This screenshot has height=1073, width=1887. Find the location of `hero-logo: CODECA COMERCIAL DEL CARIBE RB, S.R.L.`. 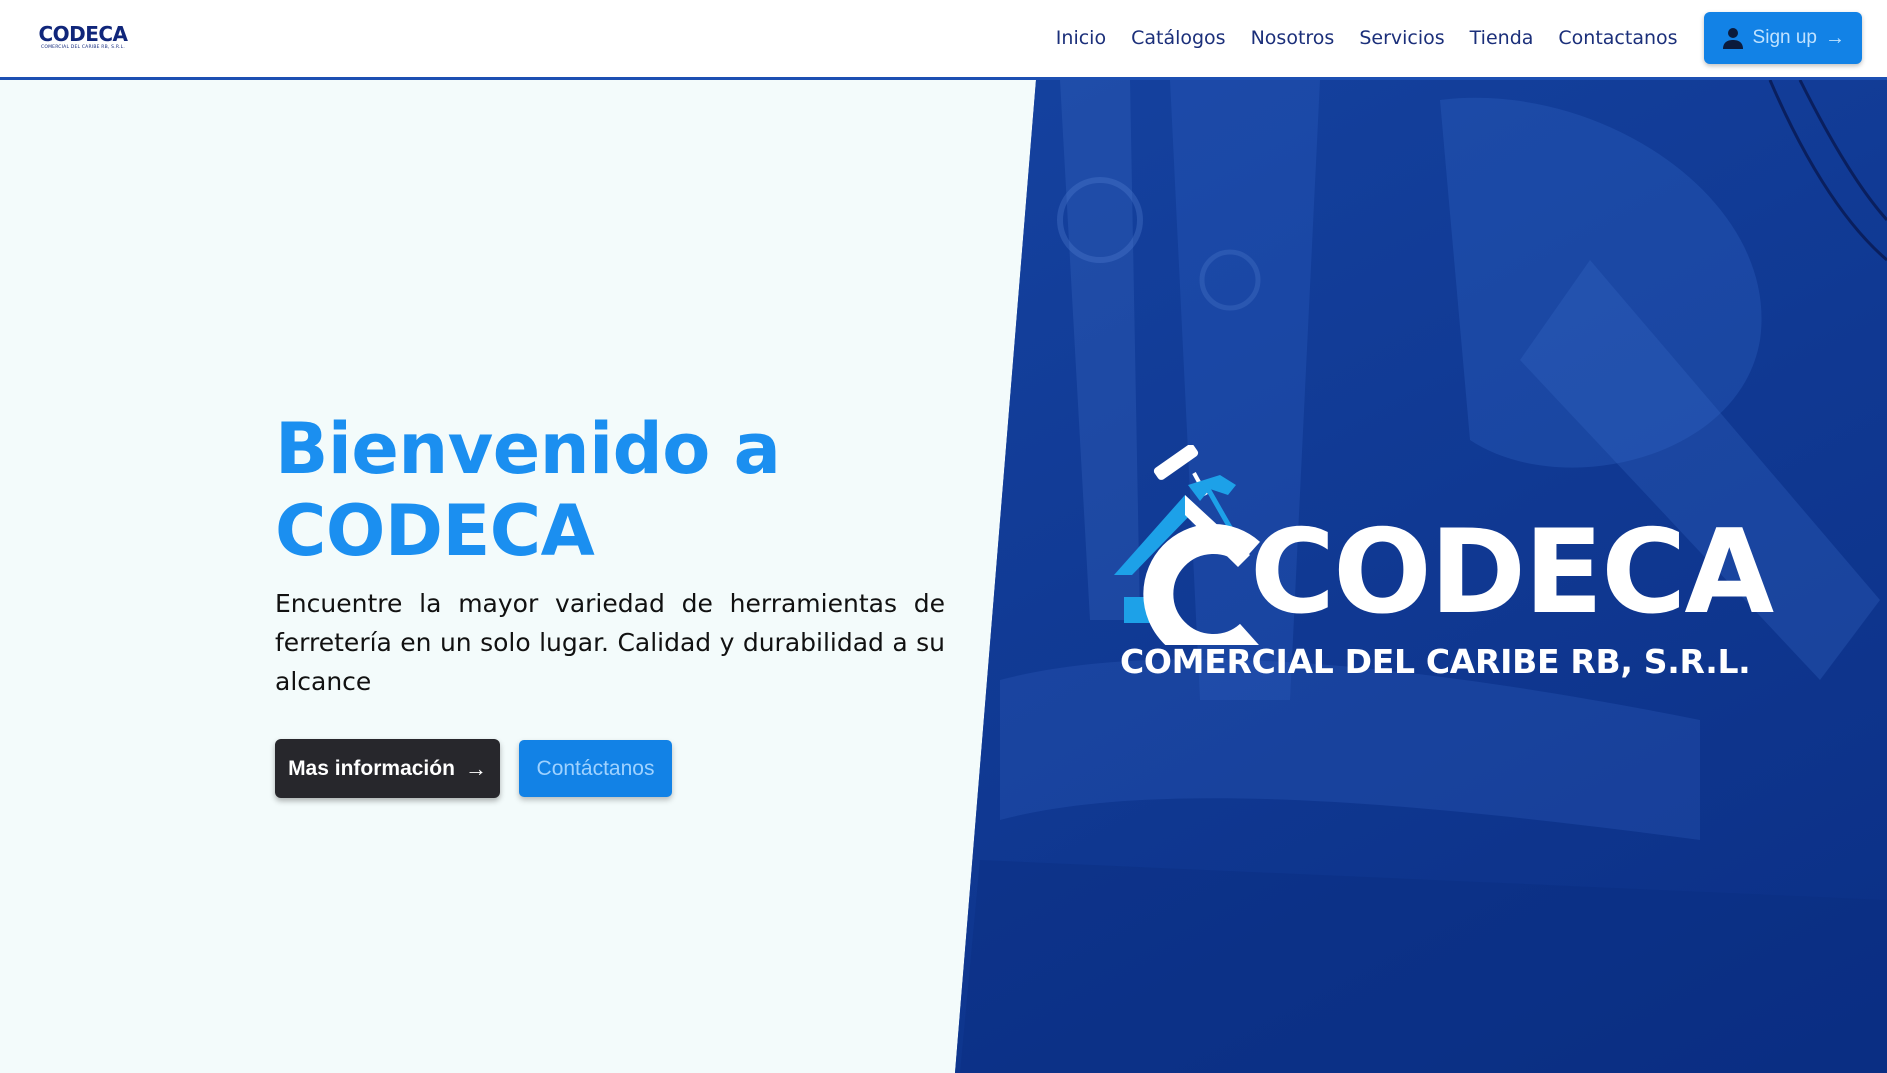

hero-logo: CODECA COMERCIAL DEL CARIBE RB, S.R.L. is located at coordinates (1442, 570).